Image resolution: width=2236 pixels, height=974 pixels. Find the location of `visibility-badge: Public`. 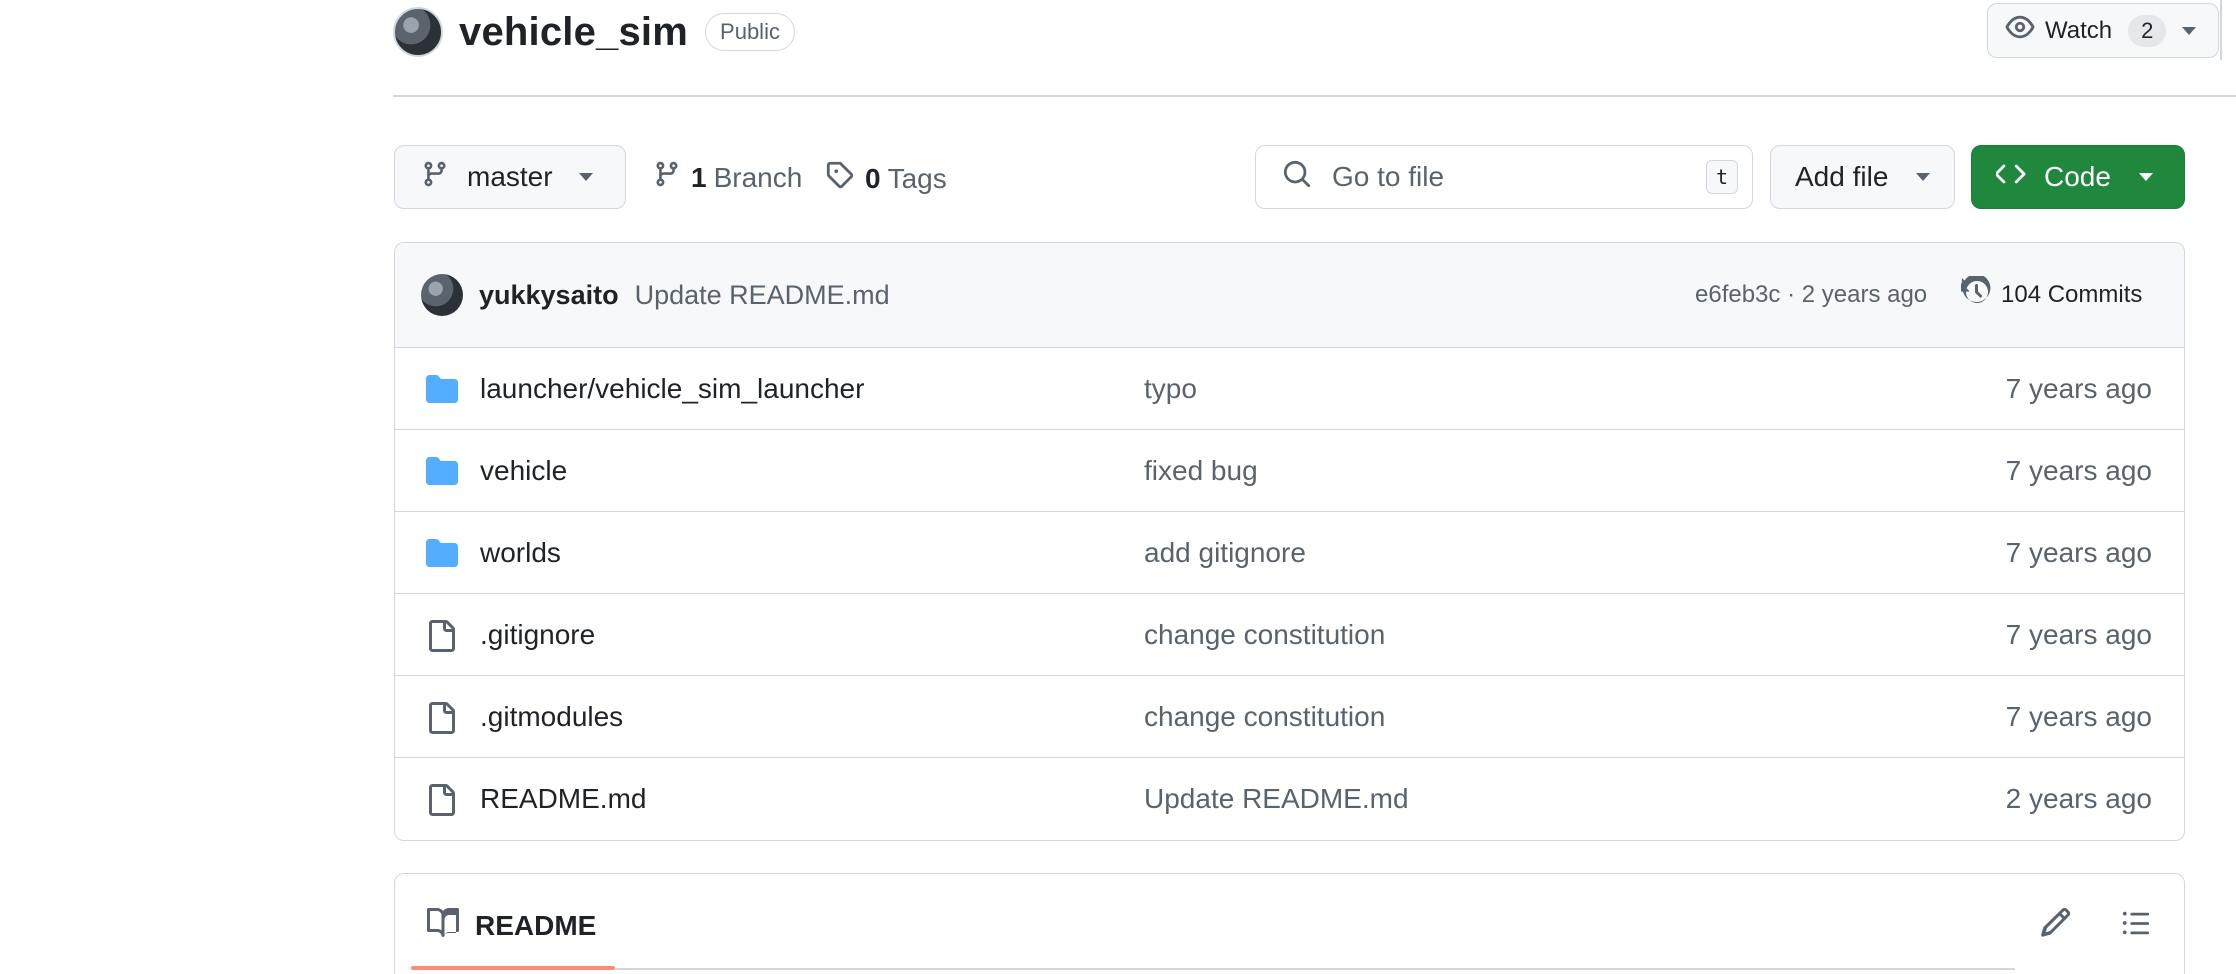

visibility-badge: Public is located at coordinates (750, 32).